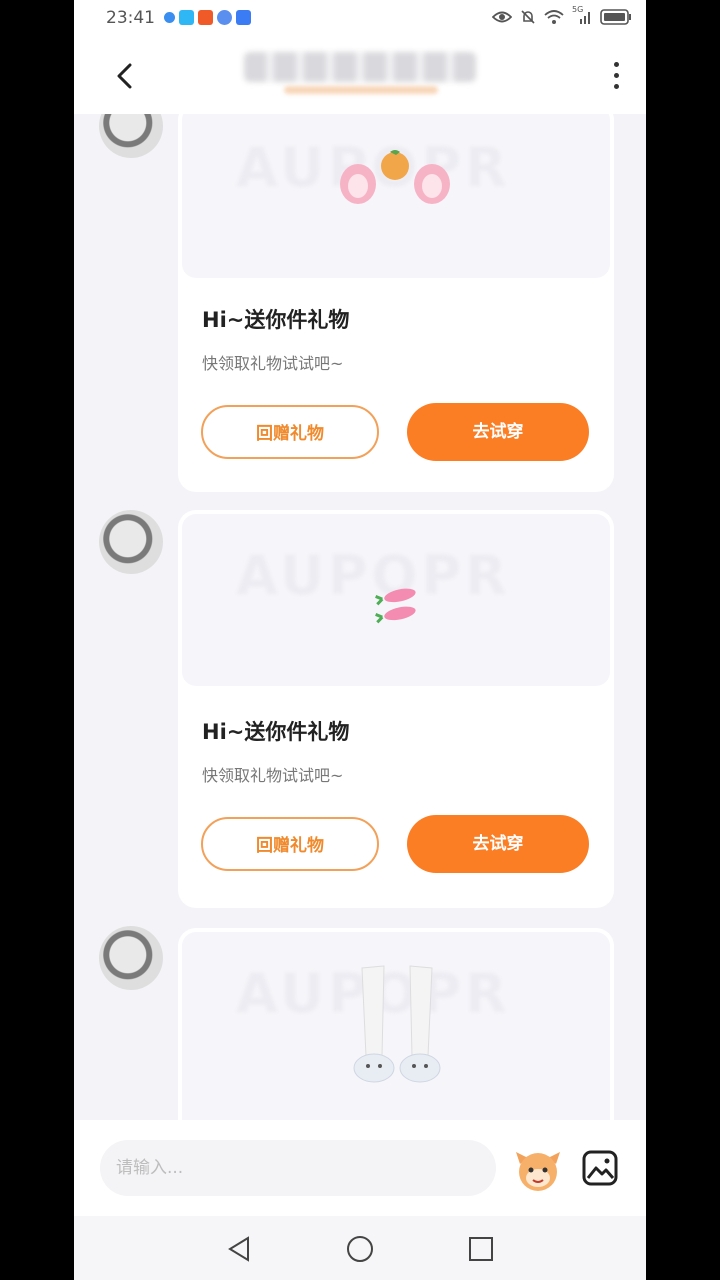  I want to click on leg-warmers-slippers-icon, so click(397, 1024).